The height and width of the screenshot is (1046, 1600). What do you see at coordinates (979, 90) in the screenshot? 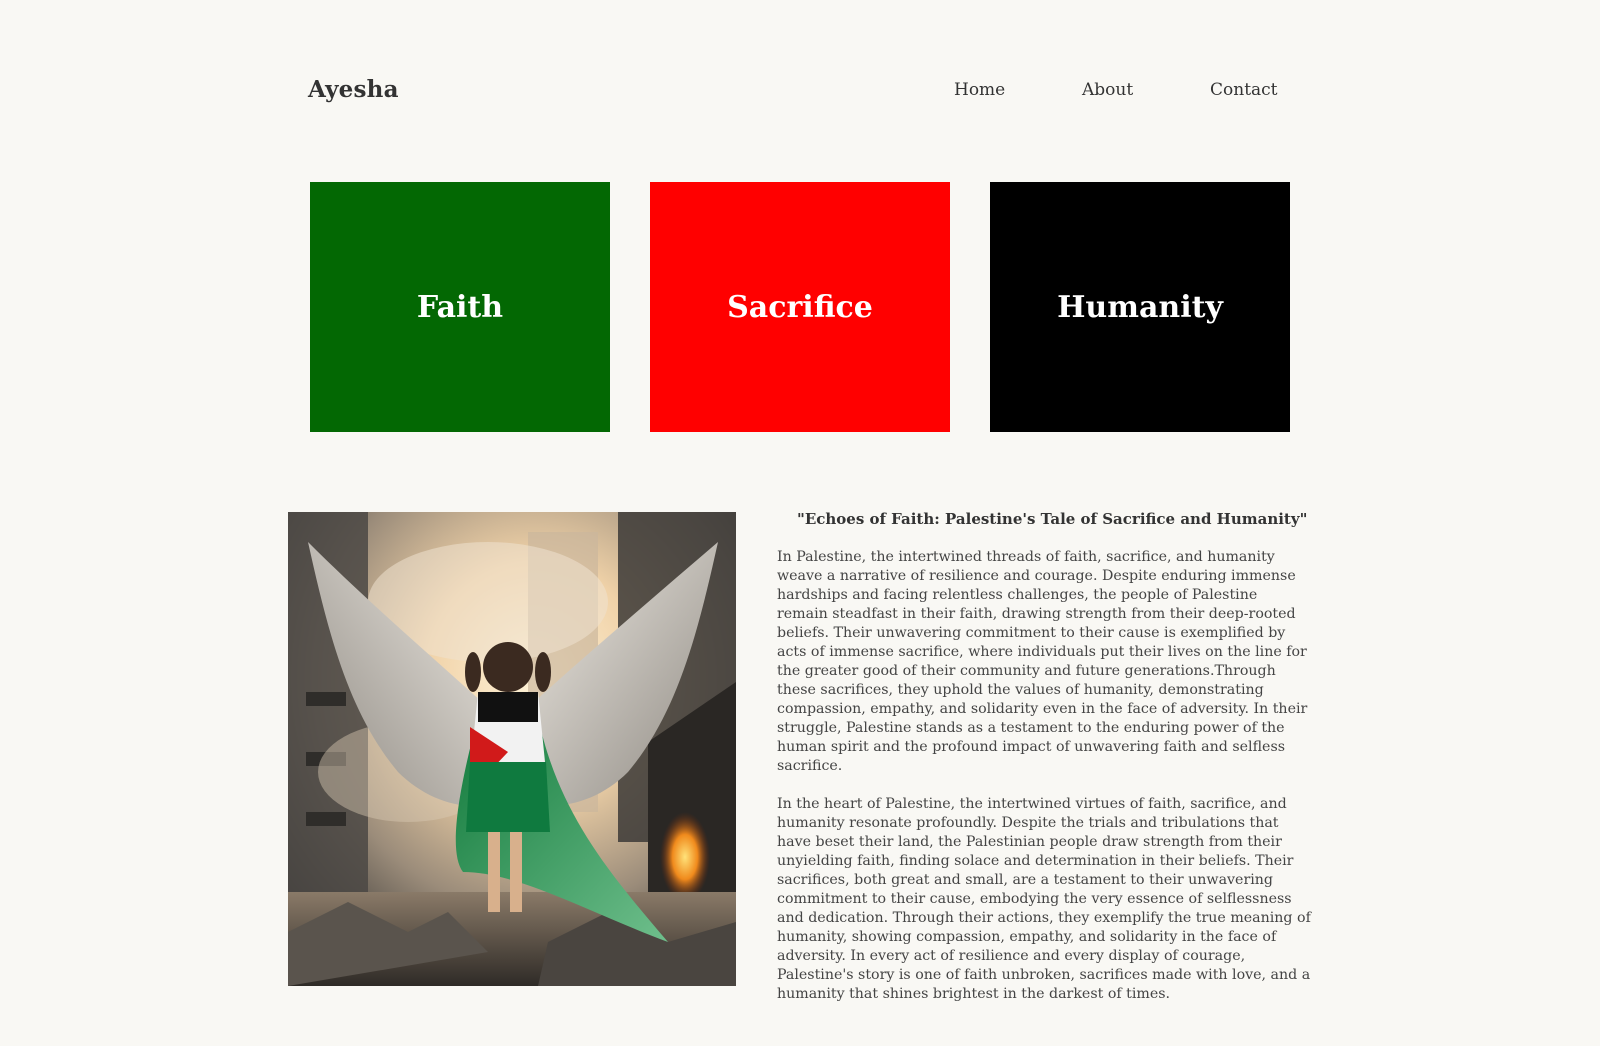
I see `nav-home-link: Home` at bounding box center [979, 90].